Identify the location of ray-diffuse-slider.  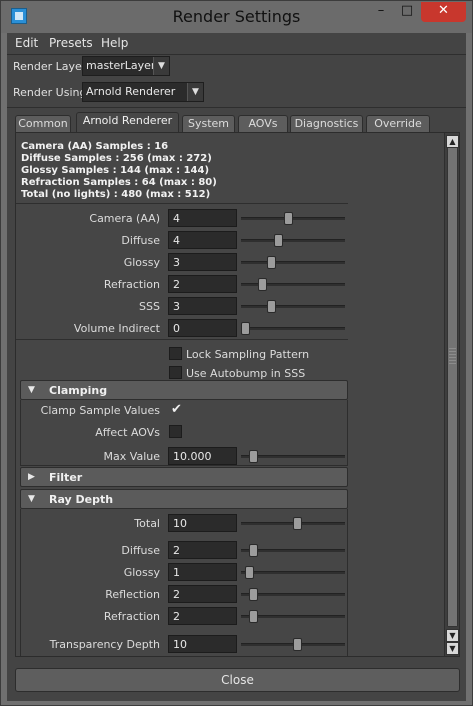
(293, 550).